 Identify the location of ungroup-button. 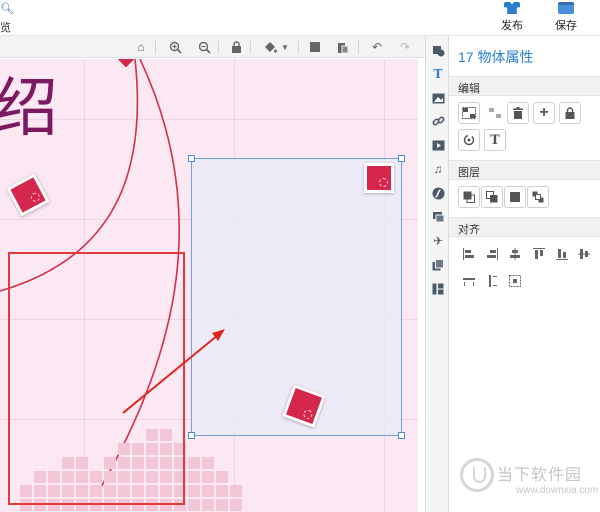
(495, 113).